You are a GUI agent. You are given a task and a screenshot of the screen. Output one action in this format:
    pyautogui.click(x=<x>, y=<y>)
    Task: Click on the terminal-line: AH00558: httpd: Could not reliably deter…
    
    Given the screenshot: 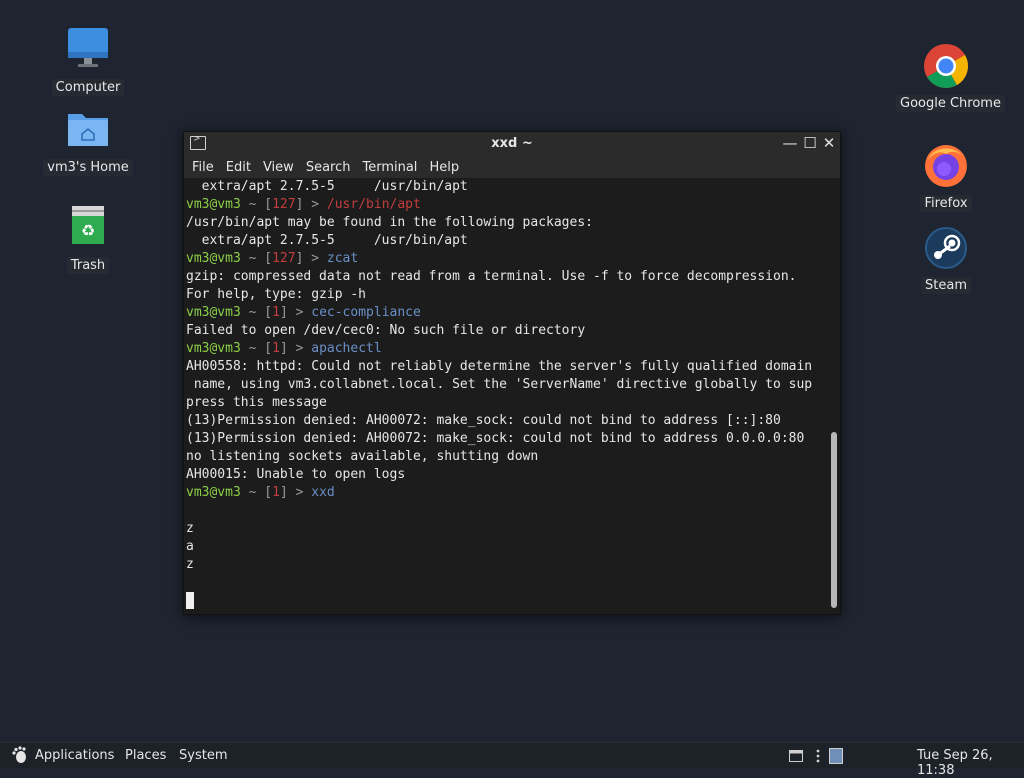 What is the action you would take?
    pyautogui.click(x=499, y=366)
    